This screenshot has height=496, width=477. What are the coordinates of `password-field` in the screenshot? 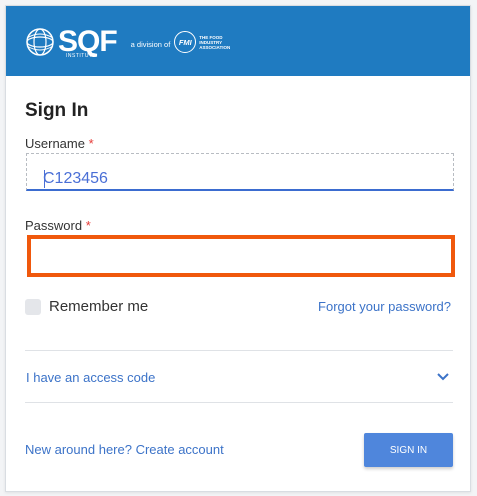 It's located at (241, 256).